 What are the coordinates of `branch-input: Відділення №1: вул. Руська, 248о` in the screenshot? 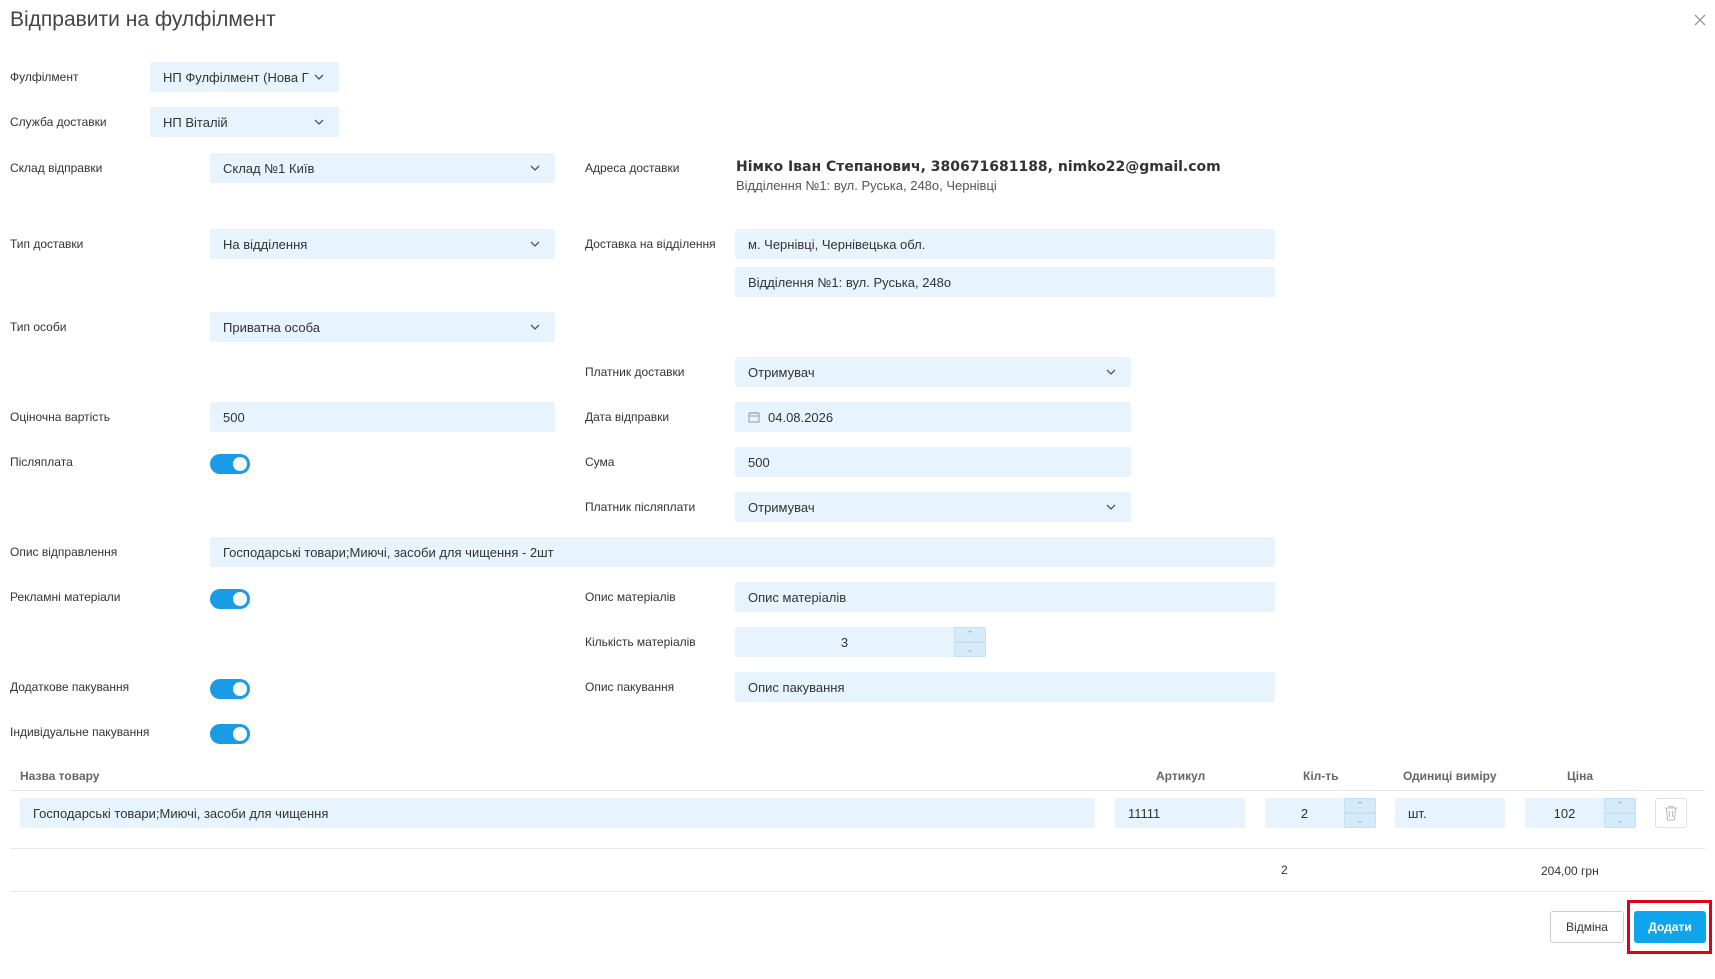 It's located at (1005, 282).